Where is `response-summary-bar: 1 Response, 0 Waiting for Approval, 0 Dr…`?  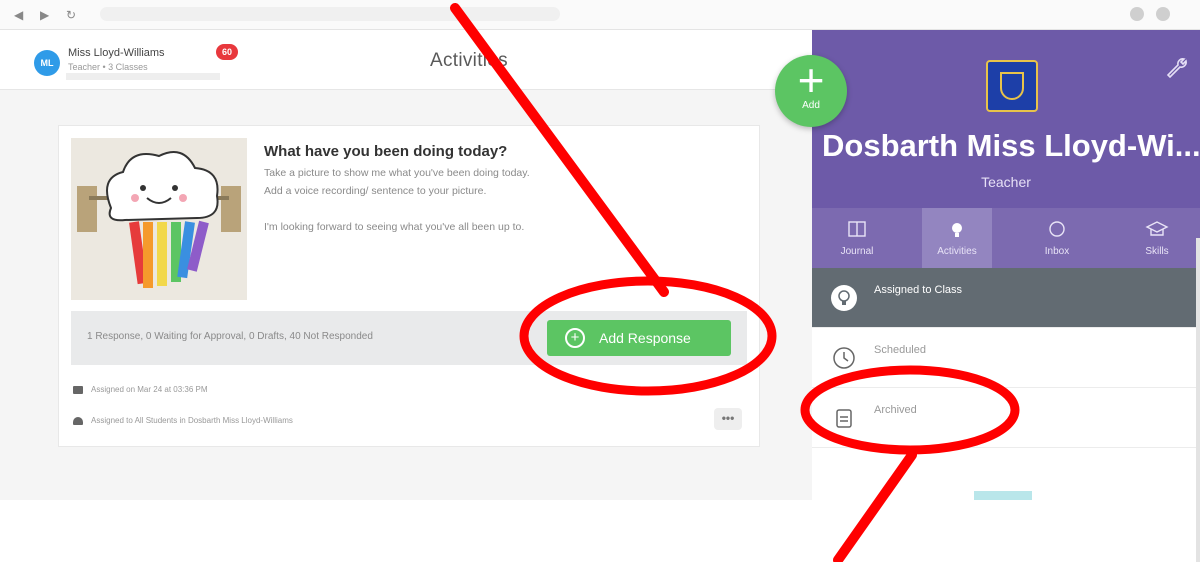
response-summary-bar: 1 Response, 0 Waiting for Approval, 0 Dr… is located at coordinates (409, 338).